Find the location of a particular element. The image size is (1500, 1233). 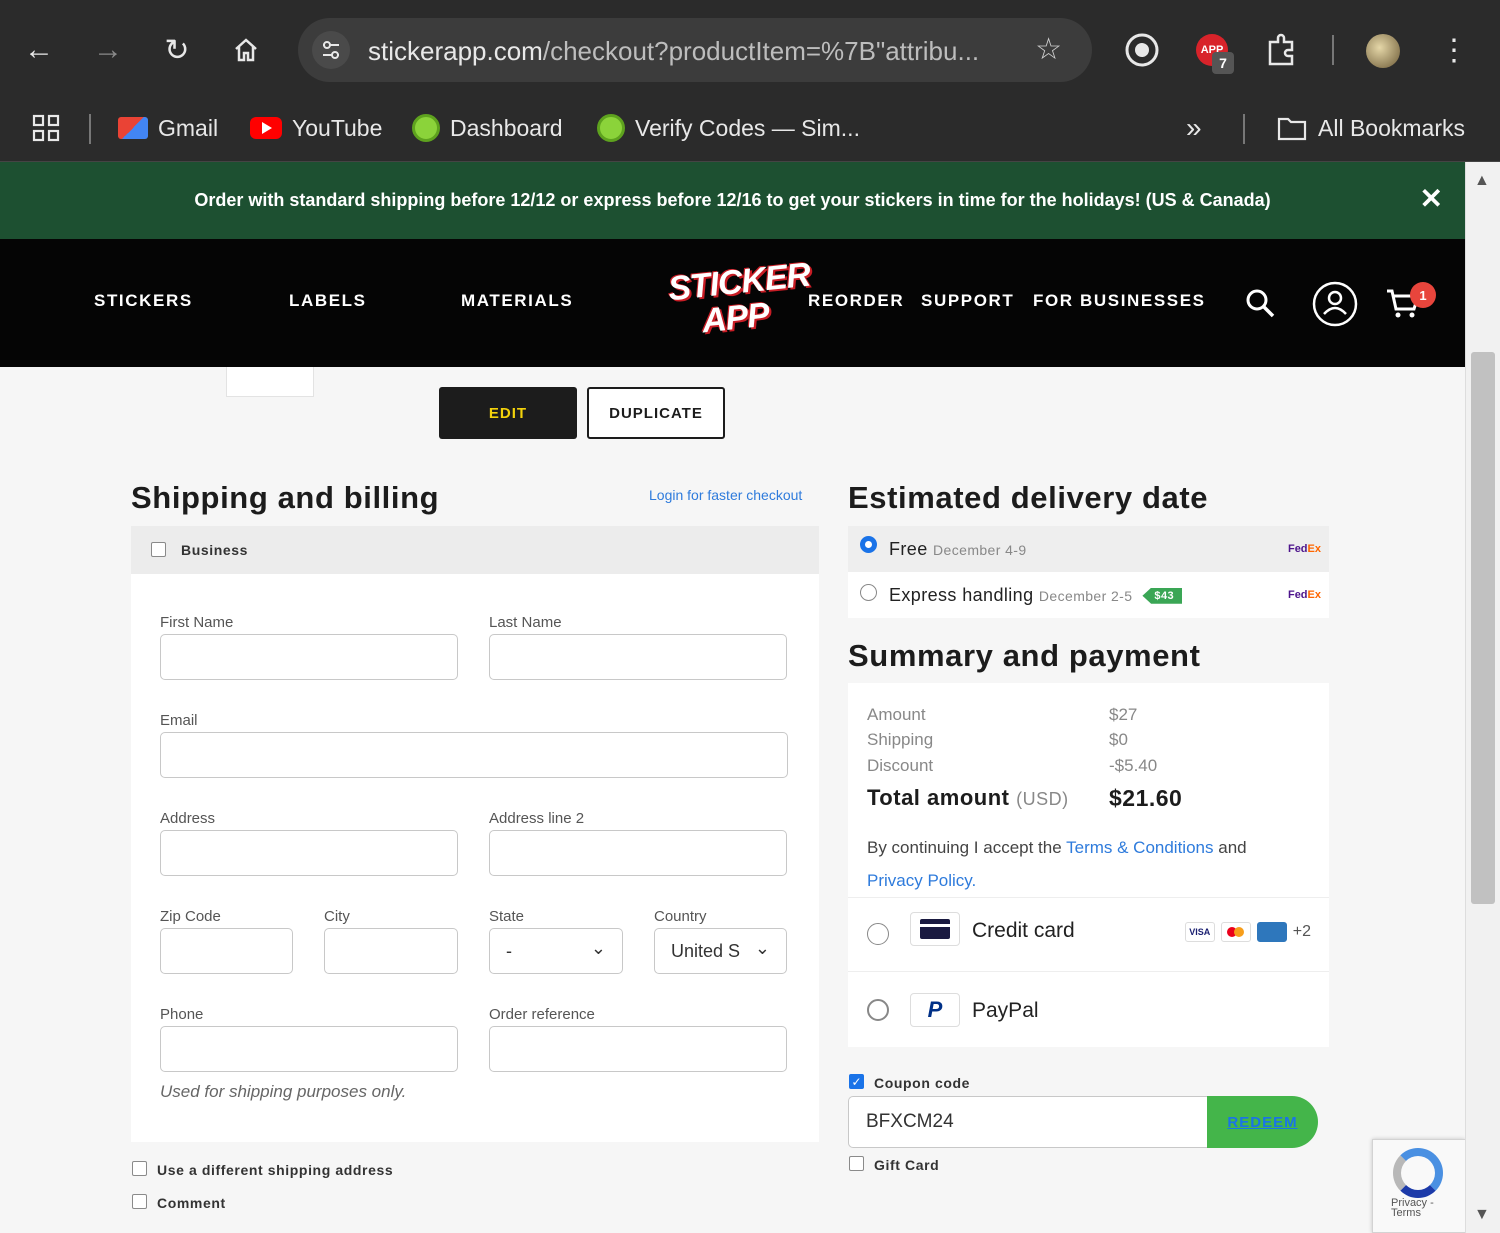

reload-icon: ↻ is located at coordinates (177, 50).